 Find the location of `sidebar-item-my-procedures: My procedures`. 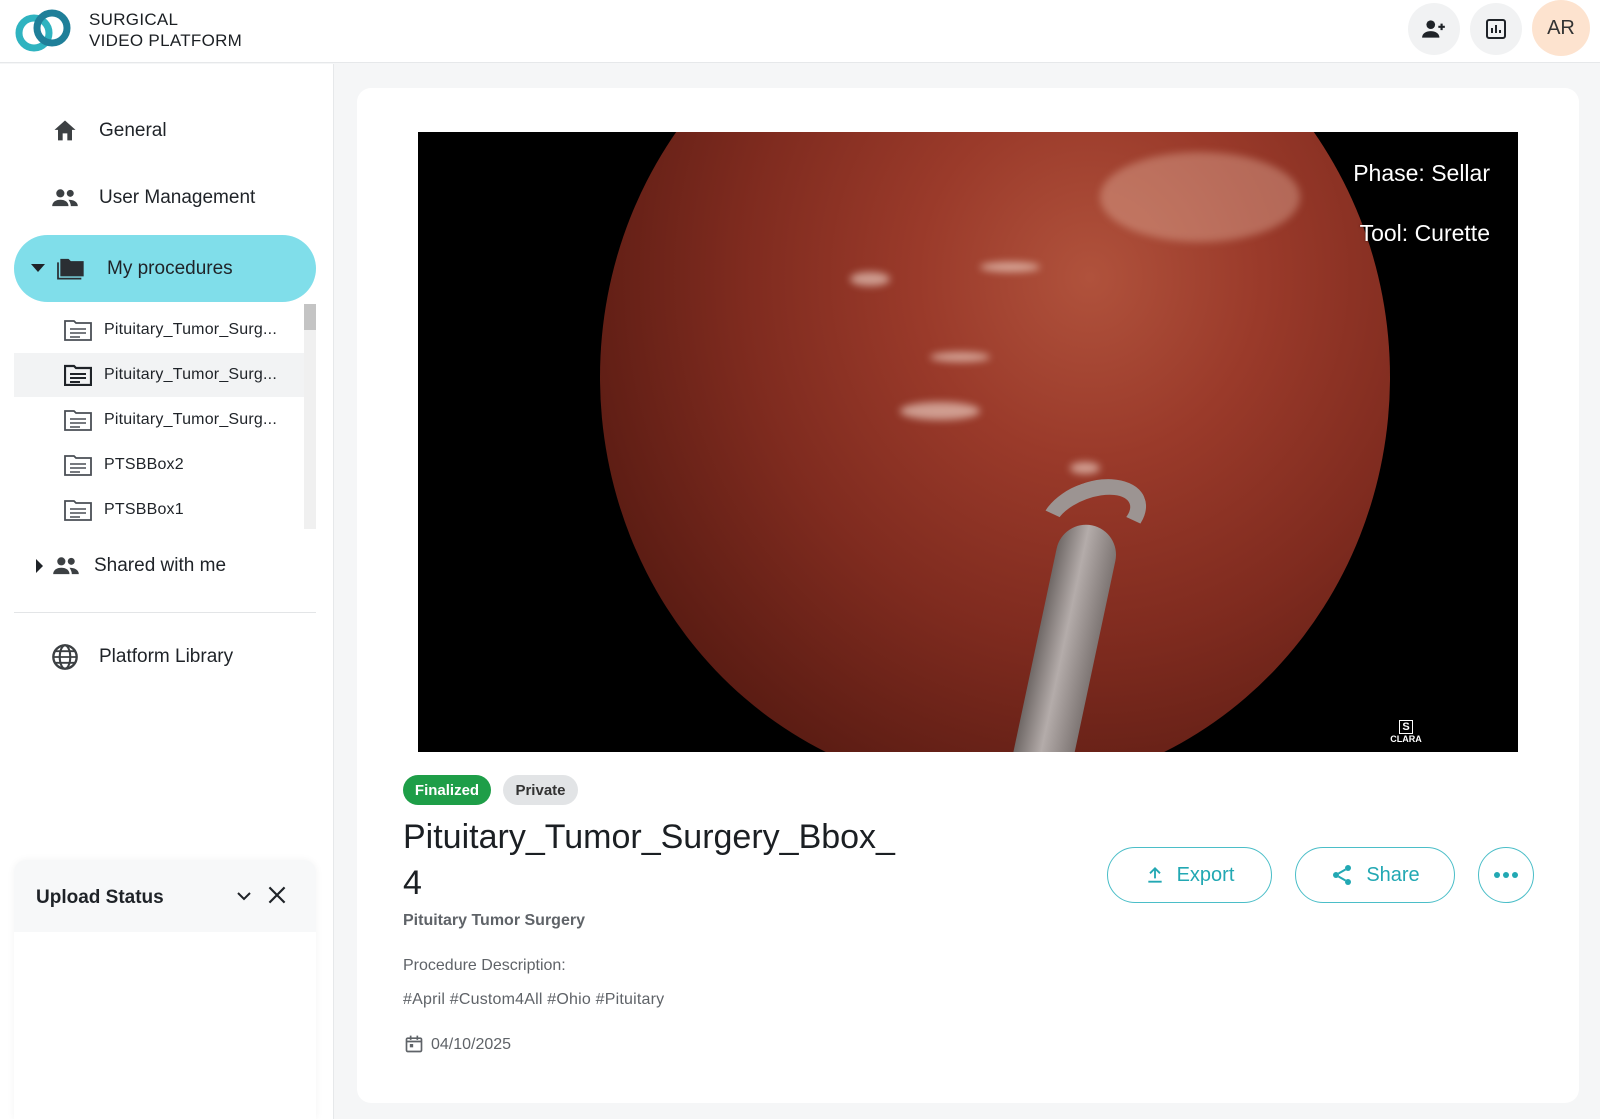

sidebar-item-my-procedures: My procedures is located at coordinates (165, 268).